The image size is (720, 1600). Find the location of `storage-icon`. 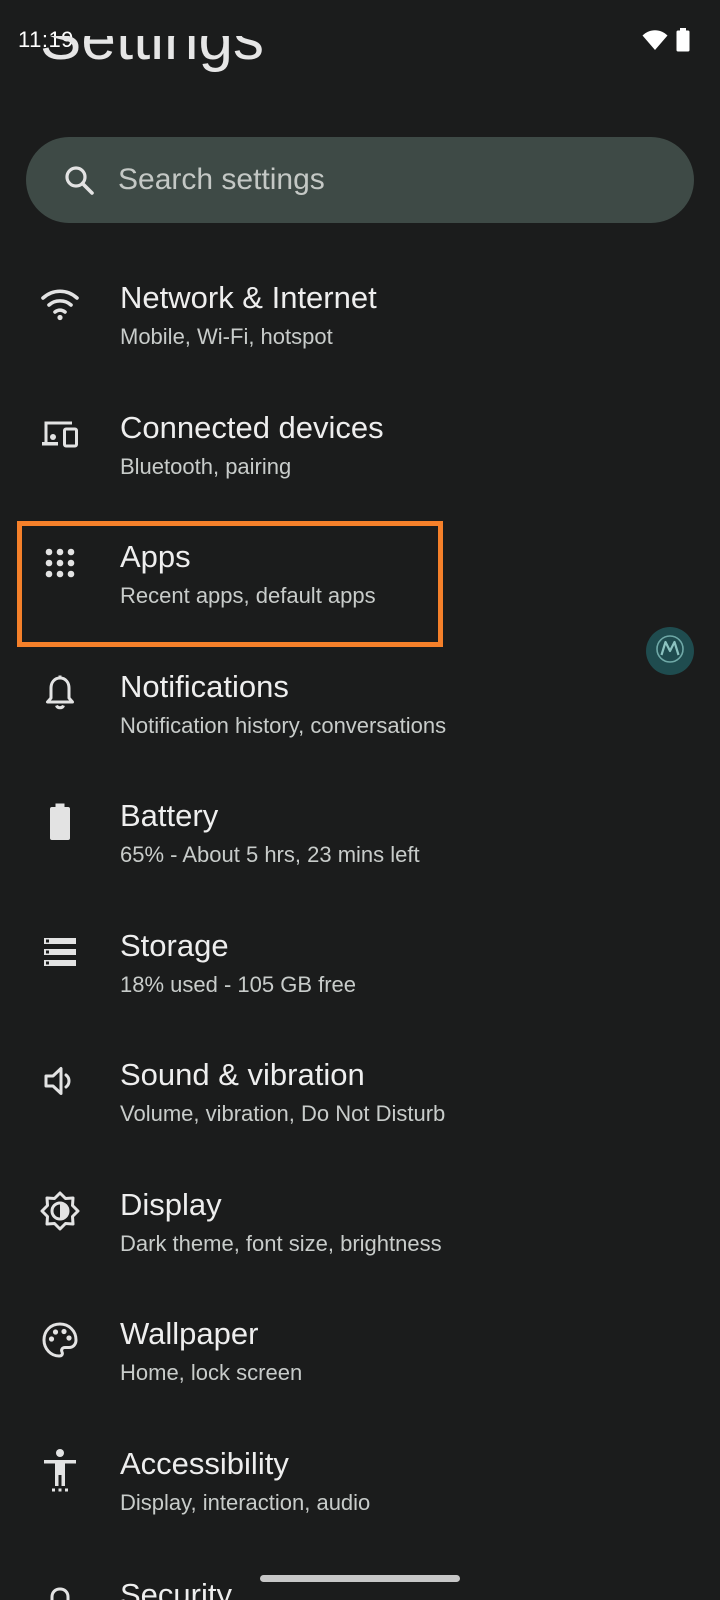

storage-icon is located at coordinates (60, 952).